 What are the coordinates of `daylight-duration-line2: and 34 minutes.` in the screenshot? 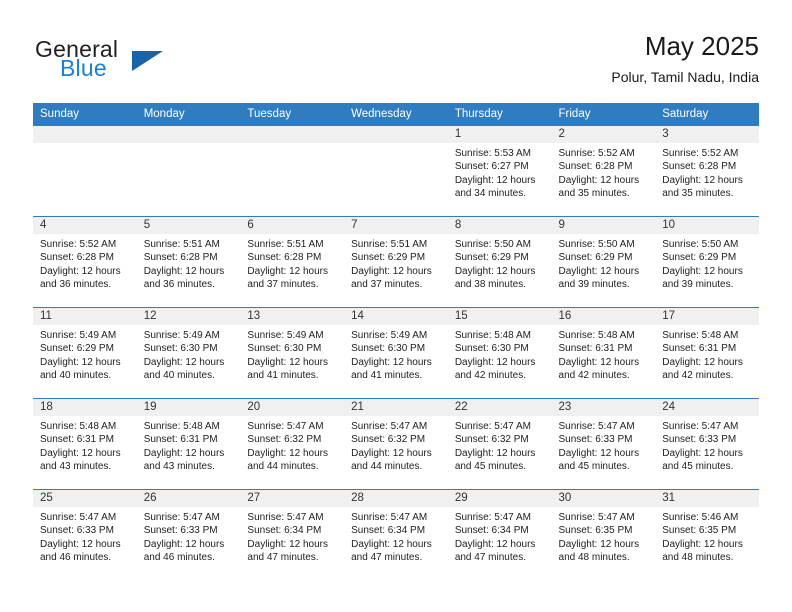 It's located at (490, 194).